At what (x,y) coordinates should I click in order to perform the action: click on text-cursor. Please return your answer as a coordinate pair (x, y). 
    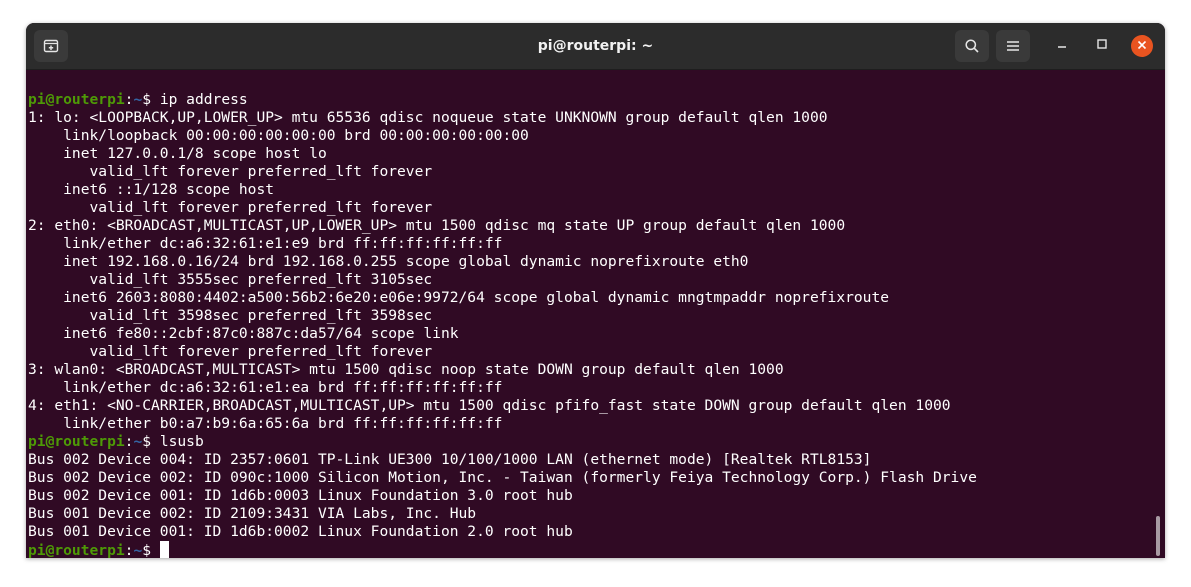
    Looking at the image, I should click on (164, 549).